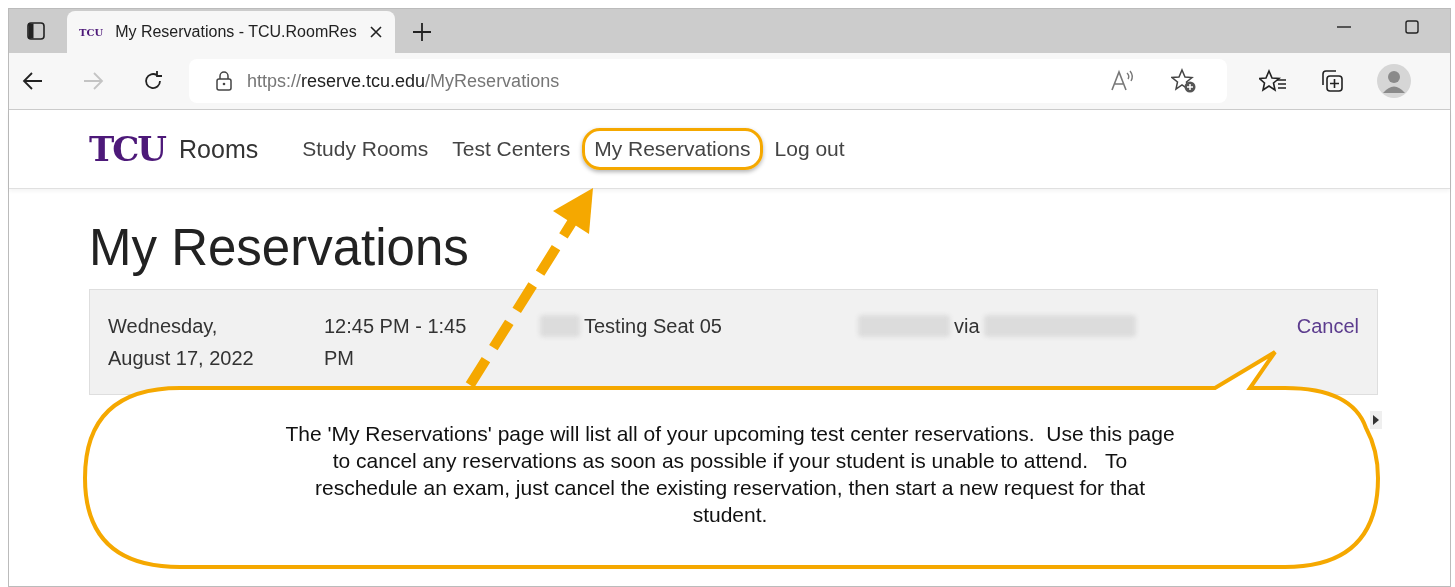 This screenshot has width=1455, height=587. Describe the element at coordinates (236, 32) in the screenshot. I see `tab-title: My Reservations - TCU.RoomRes` at that location.